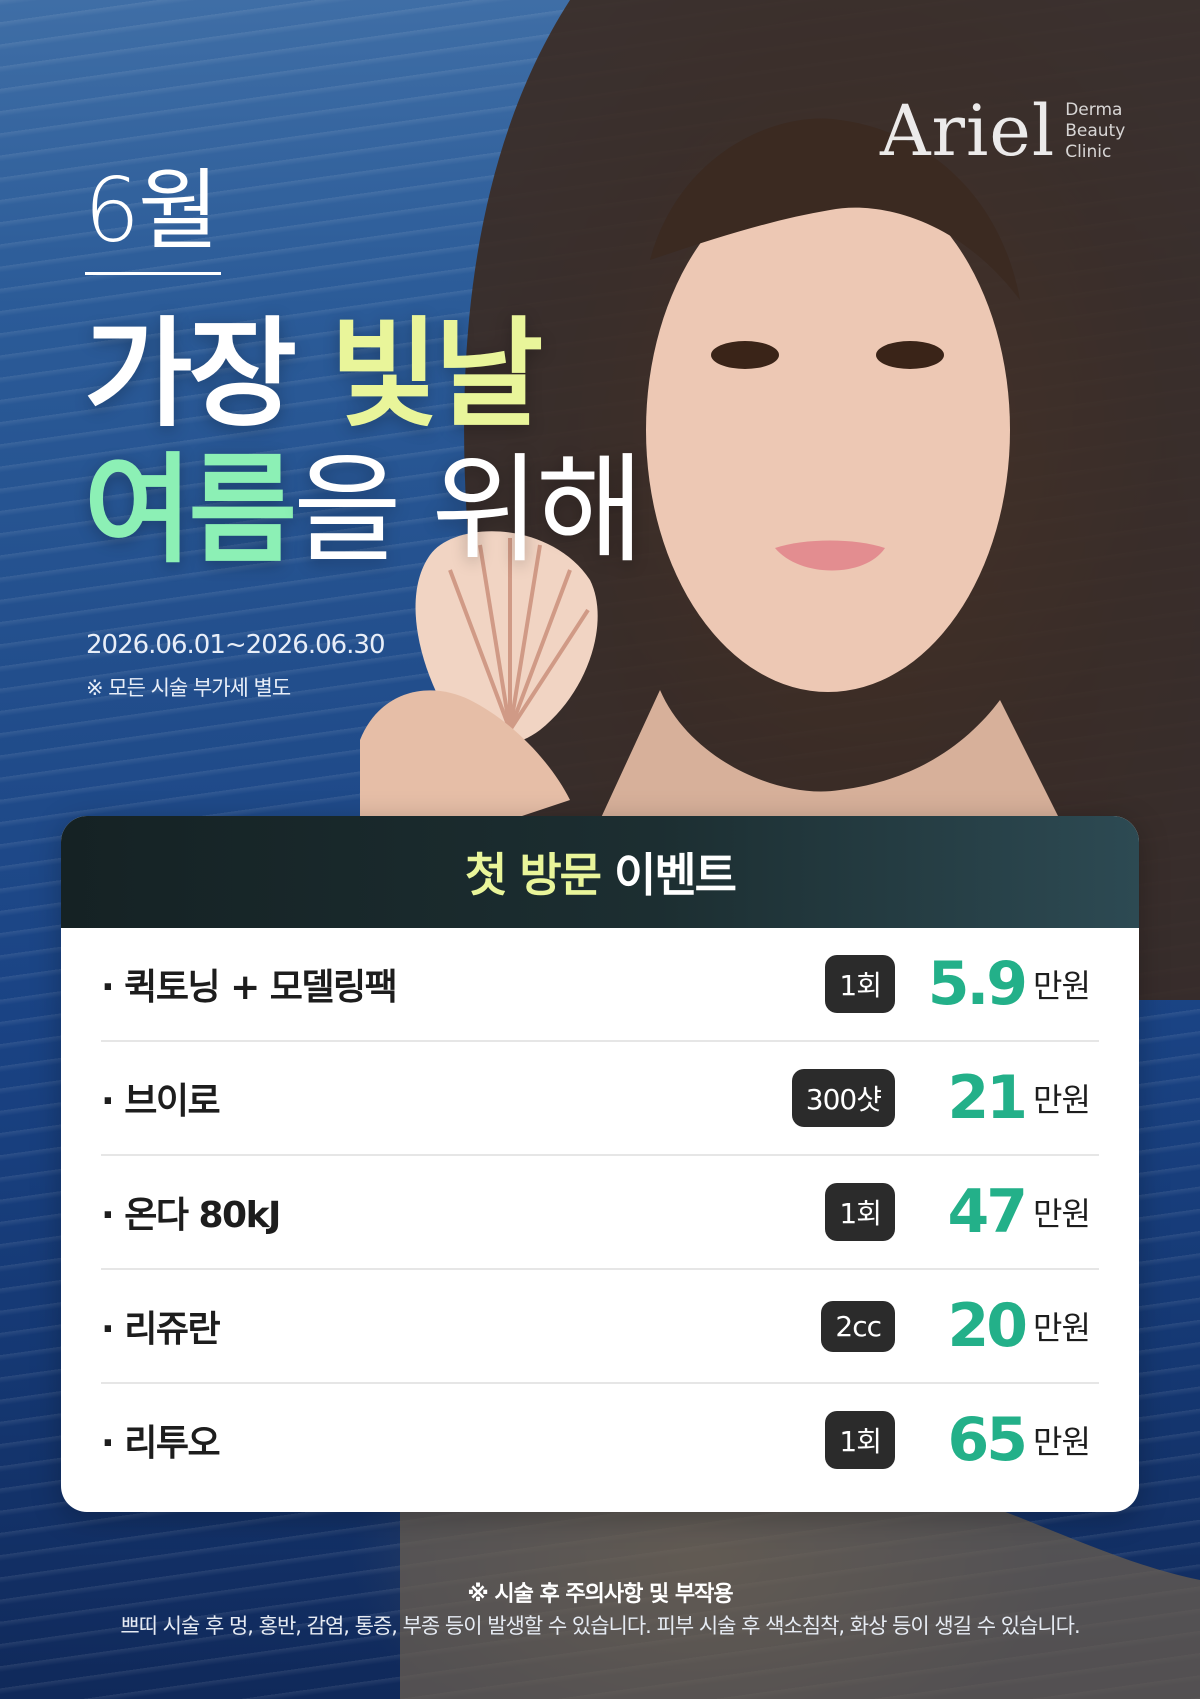  I want to click on price-row: · 온다 80kJ 1회 47 만원, so click(600, 1213).